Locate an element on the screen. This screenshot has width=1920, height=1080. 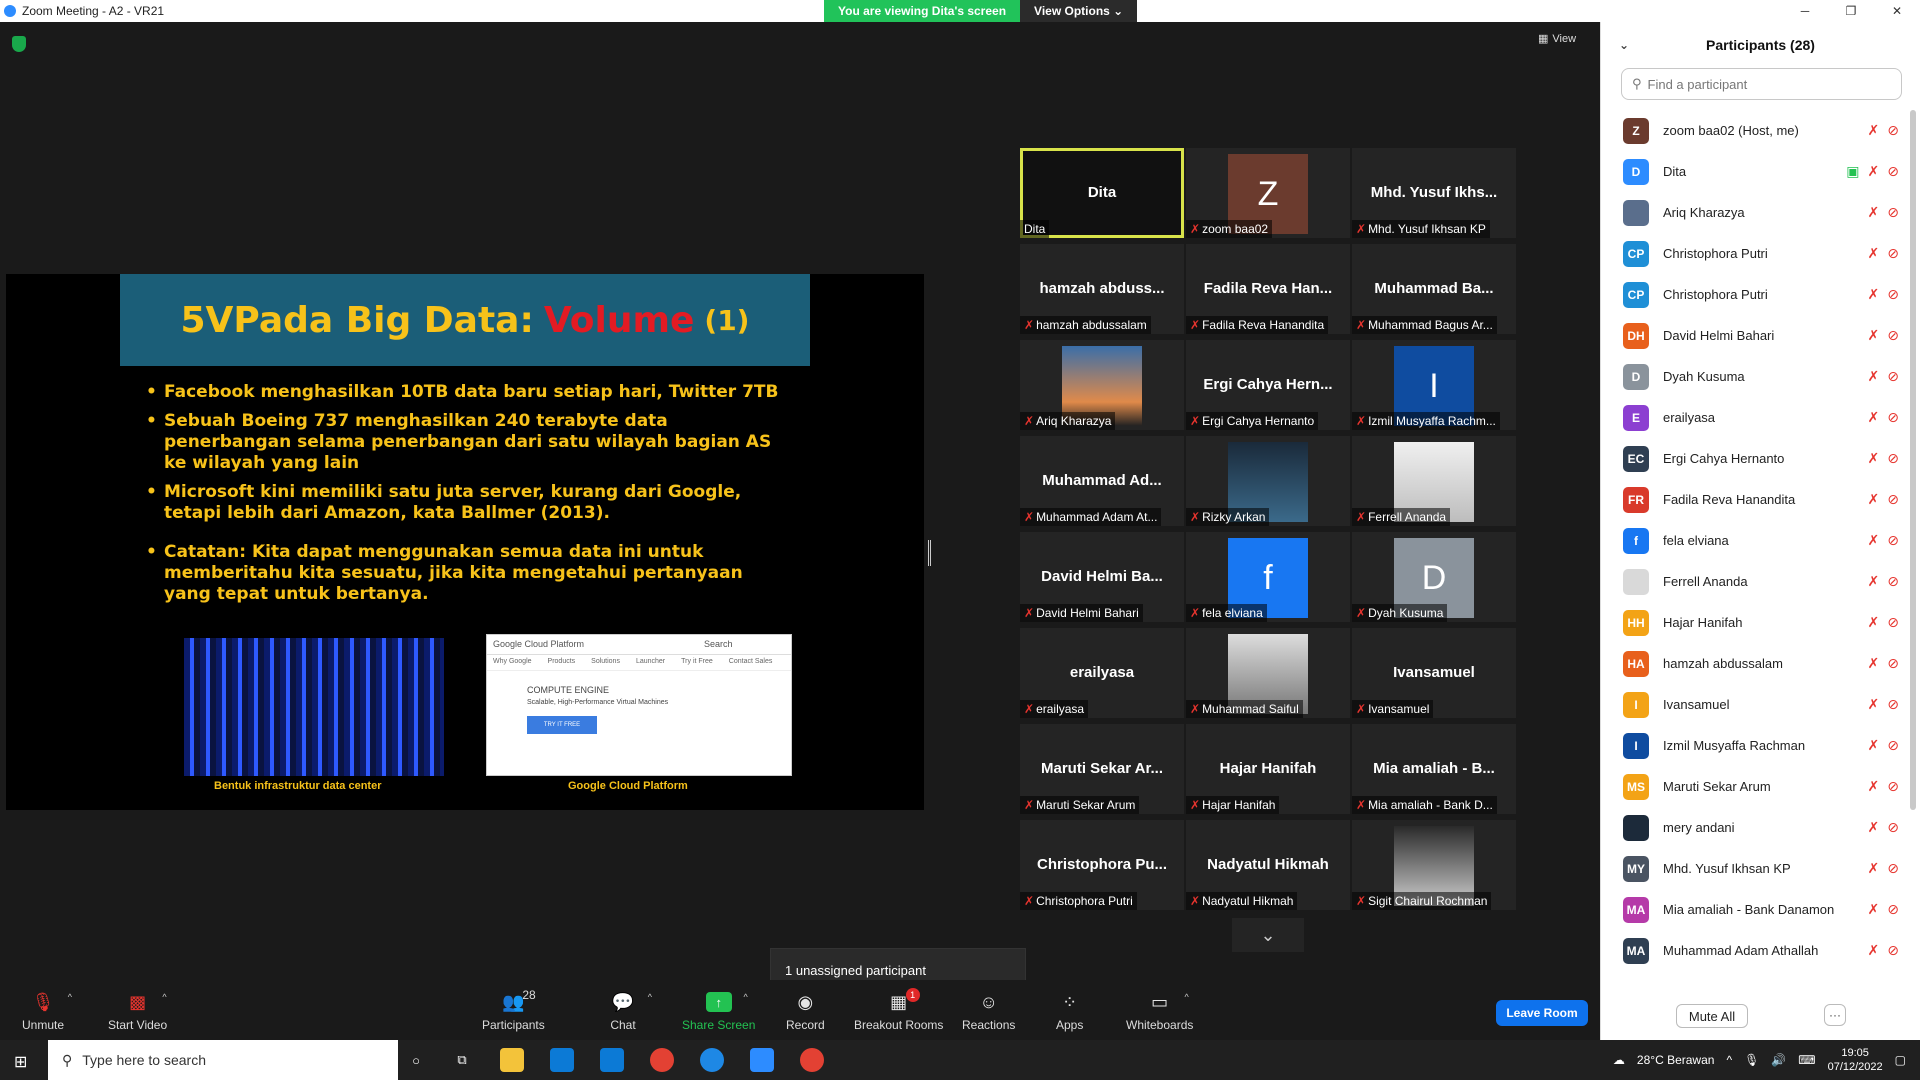
file-explorer-icon is located at coordinates (512, 1060).